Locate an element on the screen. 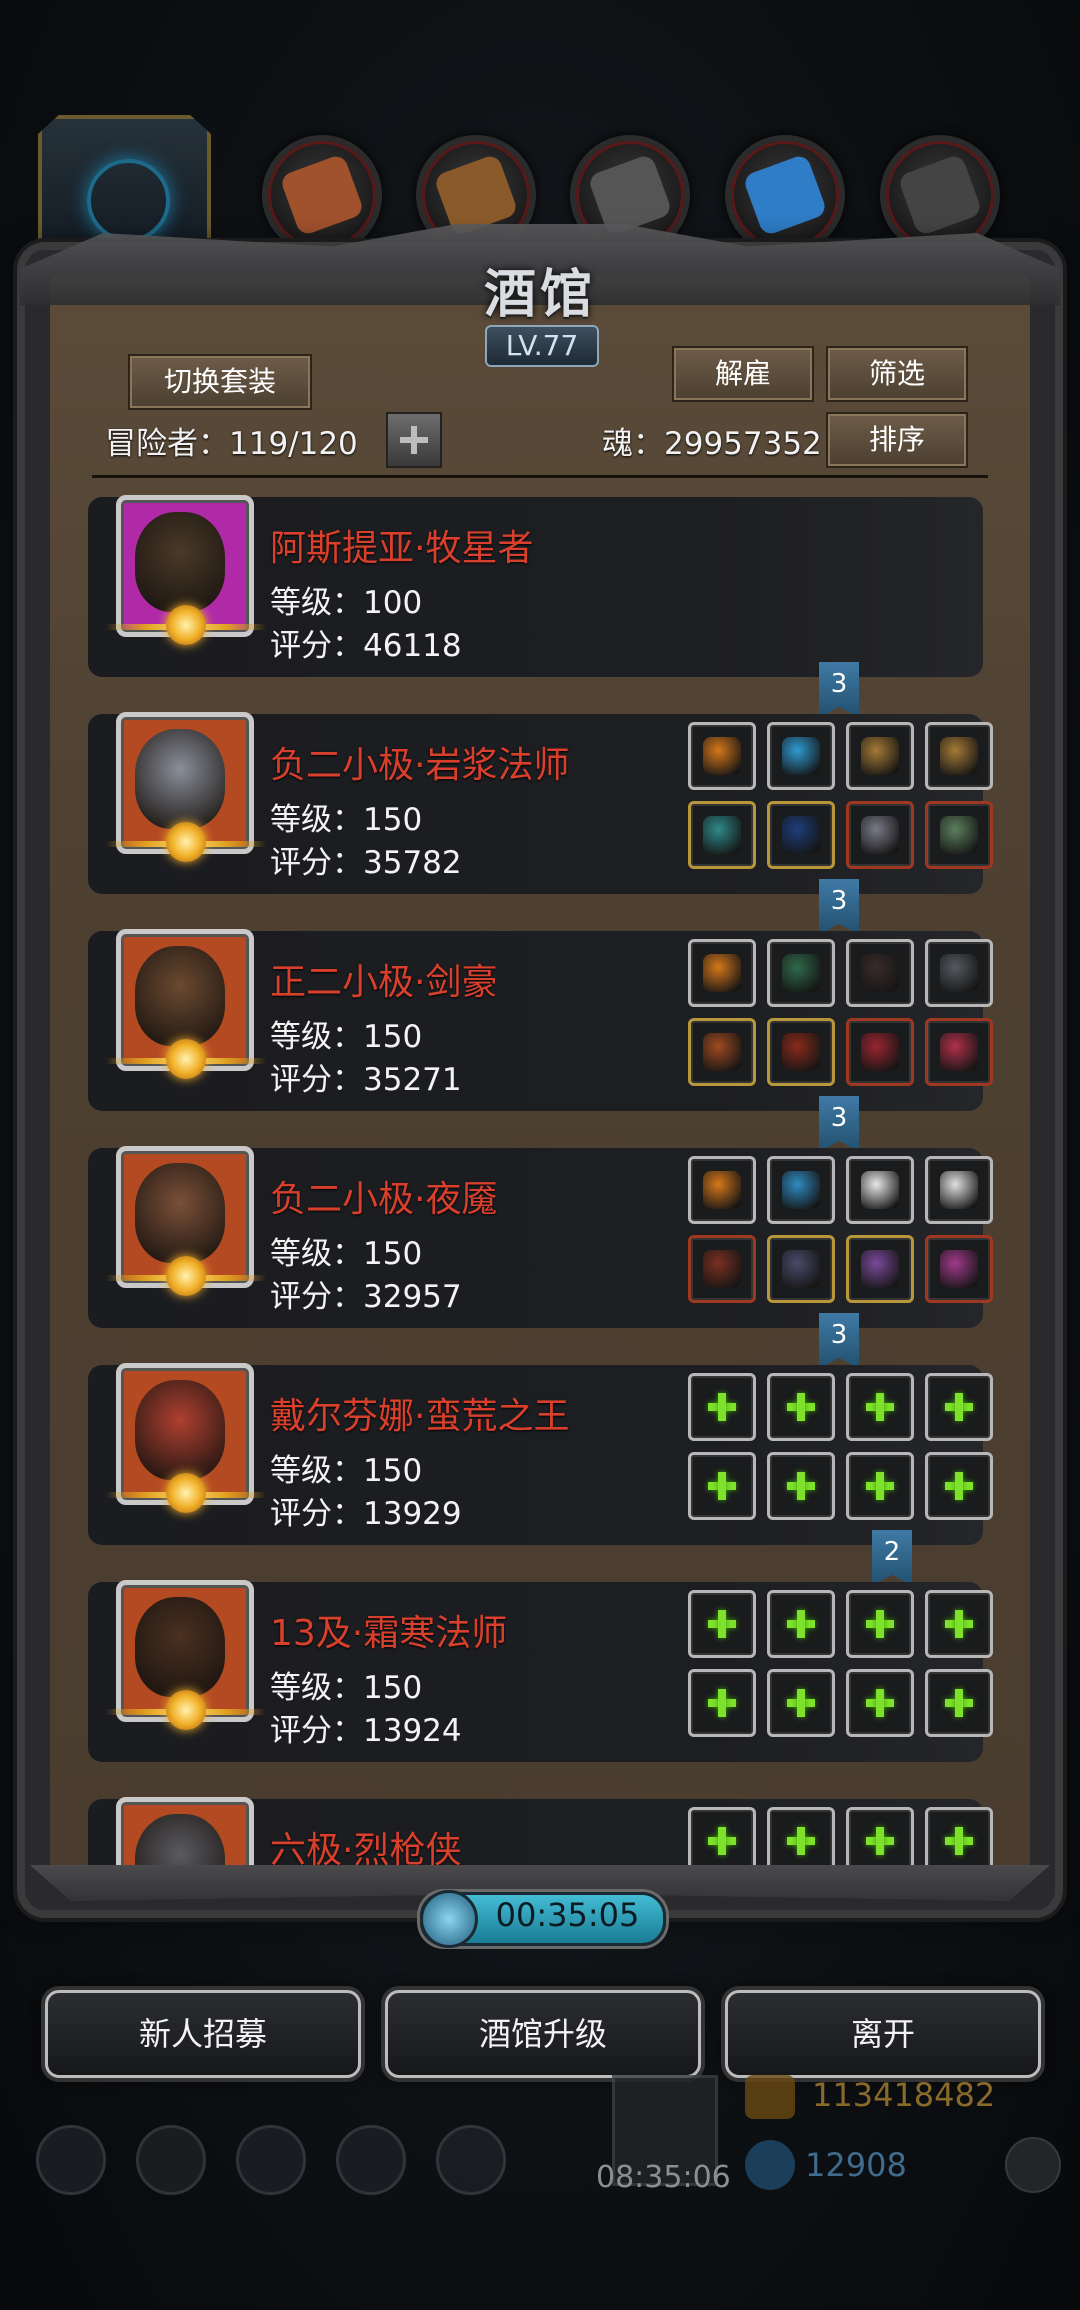 The height and width of the screenshot is (2310, 1080). adventurer-portrait is located at coordinates (185, 1831).